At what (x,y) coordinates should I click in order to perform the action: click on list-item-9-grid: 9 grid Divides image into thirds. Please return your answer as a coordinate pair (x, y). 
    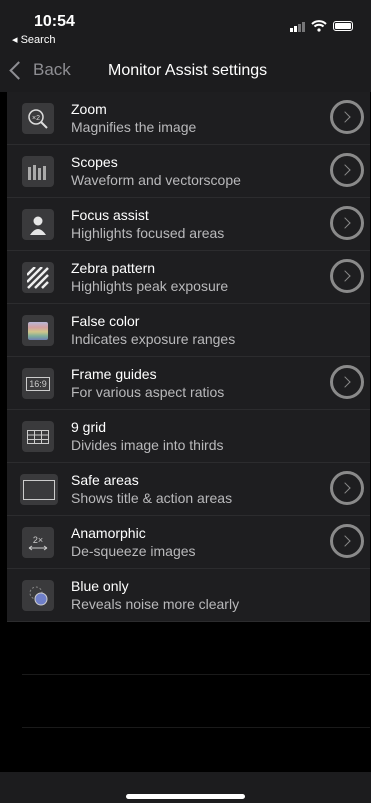
    Looking at the image, I should click on (188, 436).